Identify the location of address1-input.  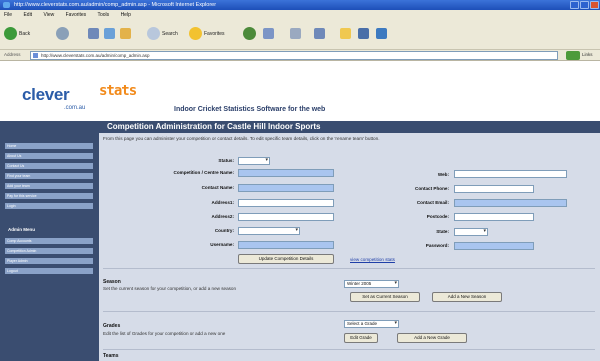
(286, 203).